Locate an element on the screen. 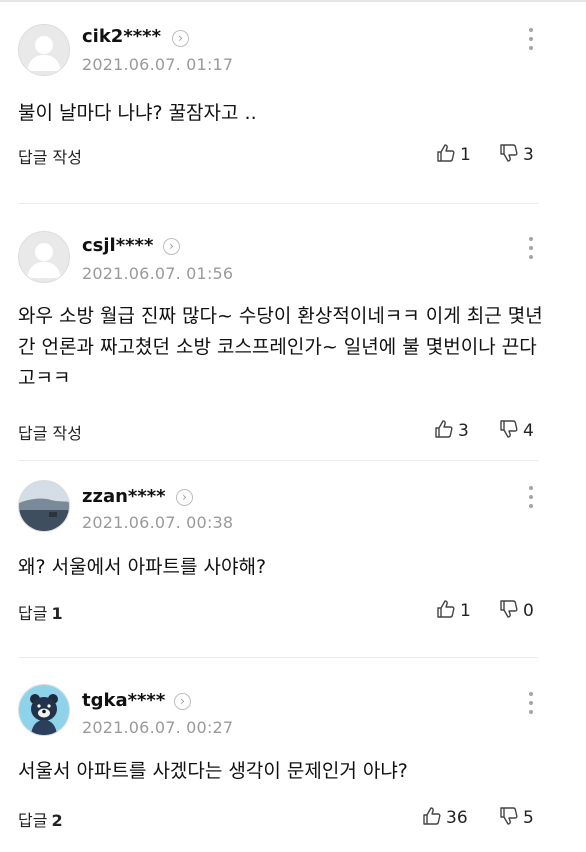 Image resolution: width=586 pixels, height=852 pixels. dislike-button: 3 is located at coordinates (516, 154).